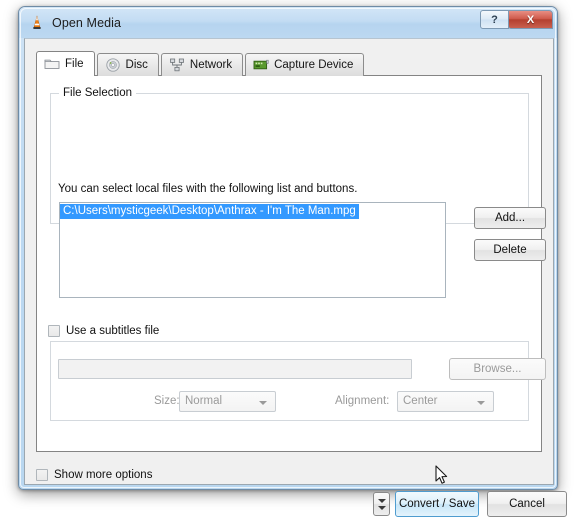  I want to click on delete-button: Delete, so click(510, 250).